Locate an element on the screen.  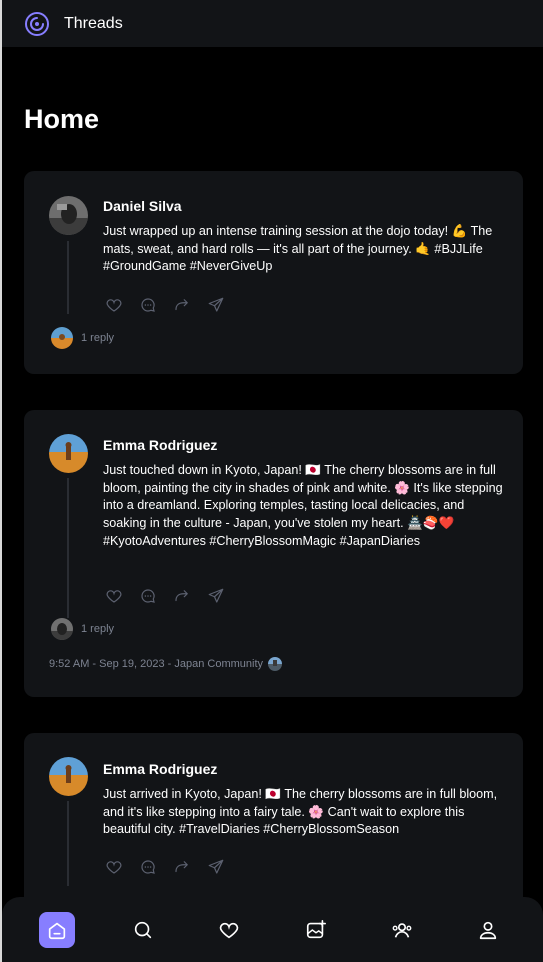
bottom-nav is located at coordinates (272, 929).